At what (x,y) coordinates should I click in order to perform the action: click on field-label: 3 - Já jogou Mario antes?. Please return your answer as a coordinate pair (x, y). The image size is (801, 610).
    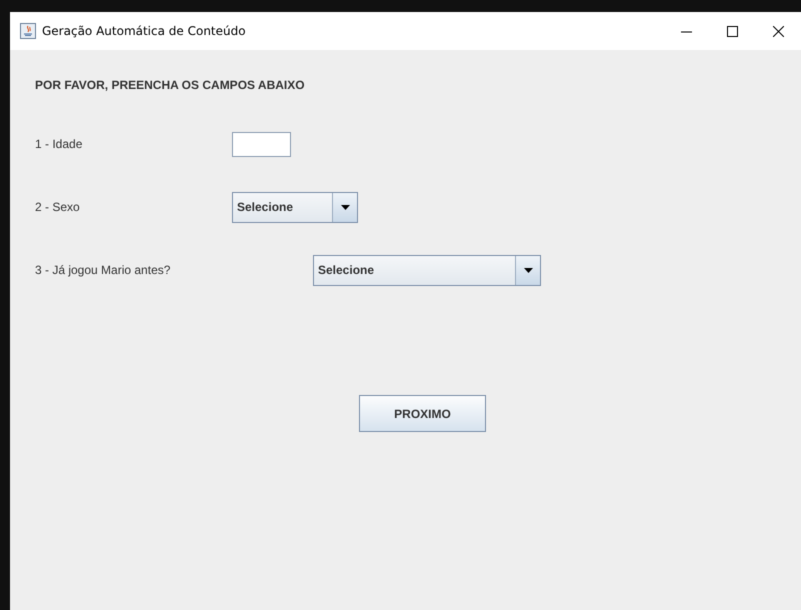
    Looking at the image, I should click on (103, 270).